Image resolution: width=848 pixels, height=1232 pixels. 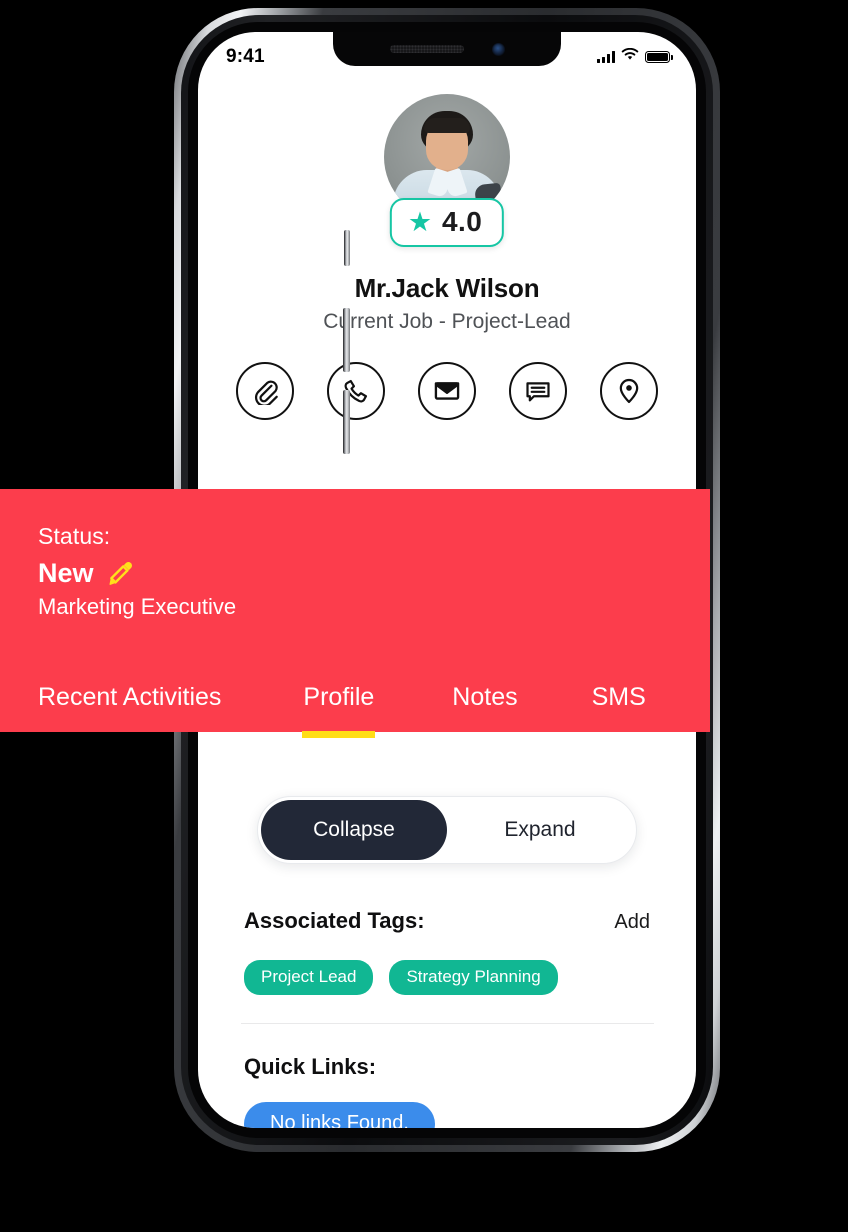 I want to click on mute-switch, so click(x=347, y=248).